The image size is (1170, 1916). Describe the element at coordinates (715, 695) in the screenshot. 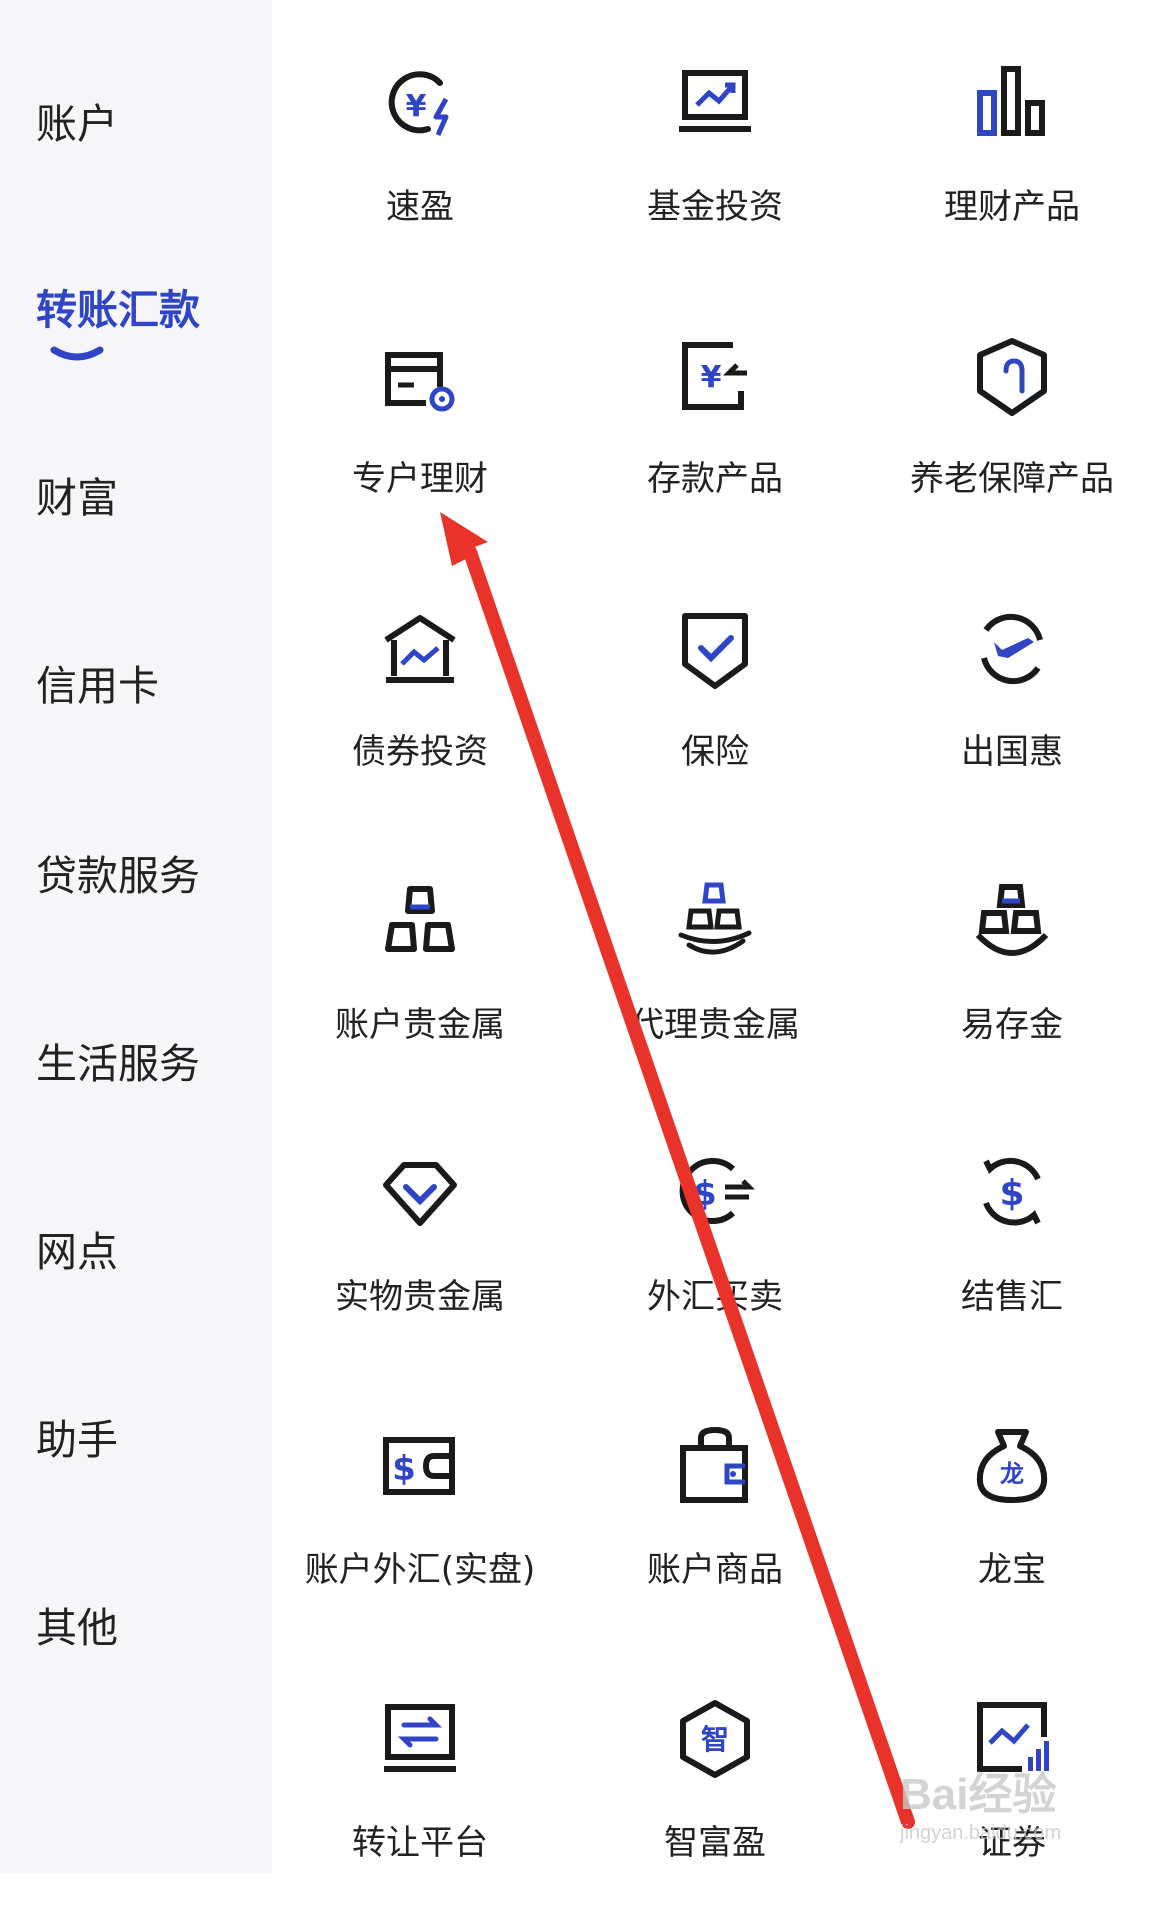

I see `service-tile: 保险` at that location.